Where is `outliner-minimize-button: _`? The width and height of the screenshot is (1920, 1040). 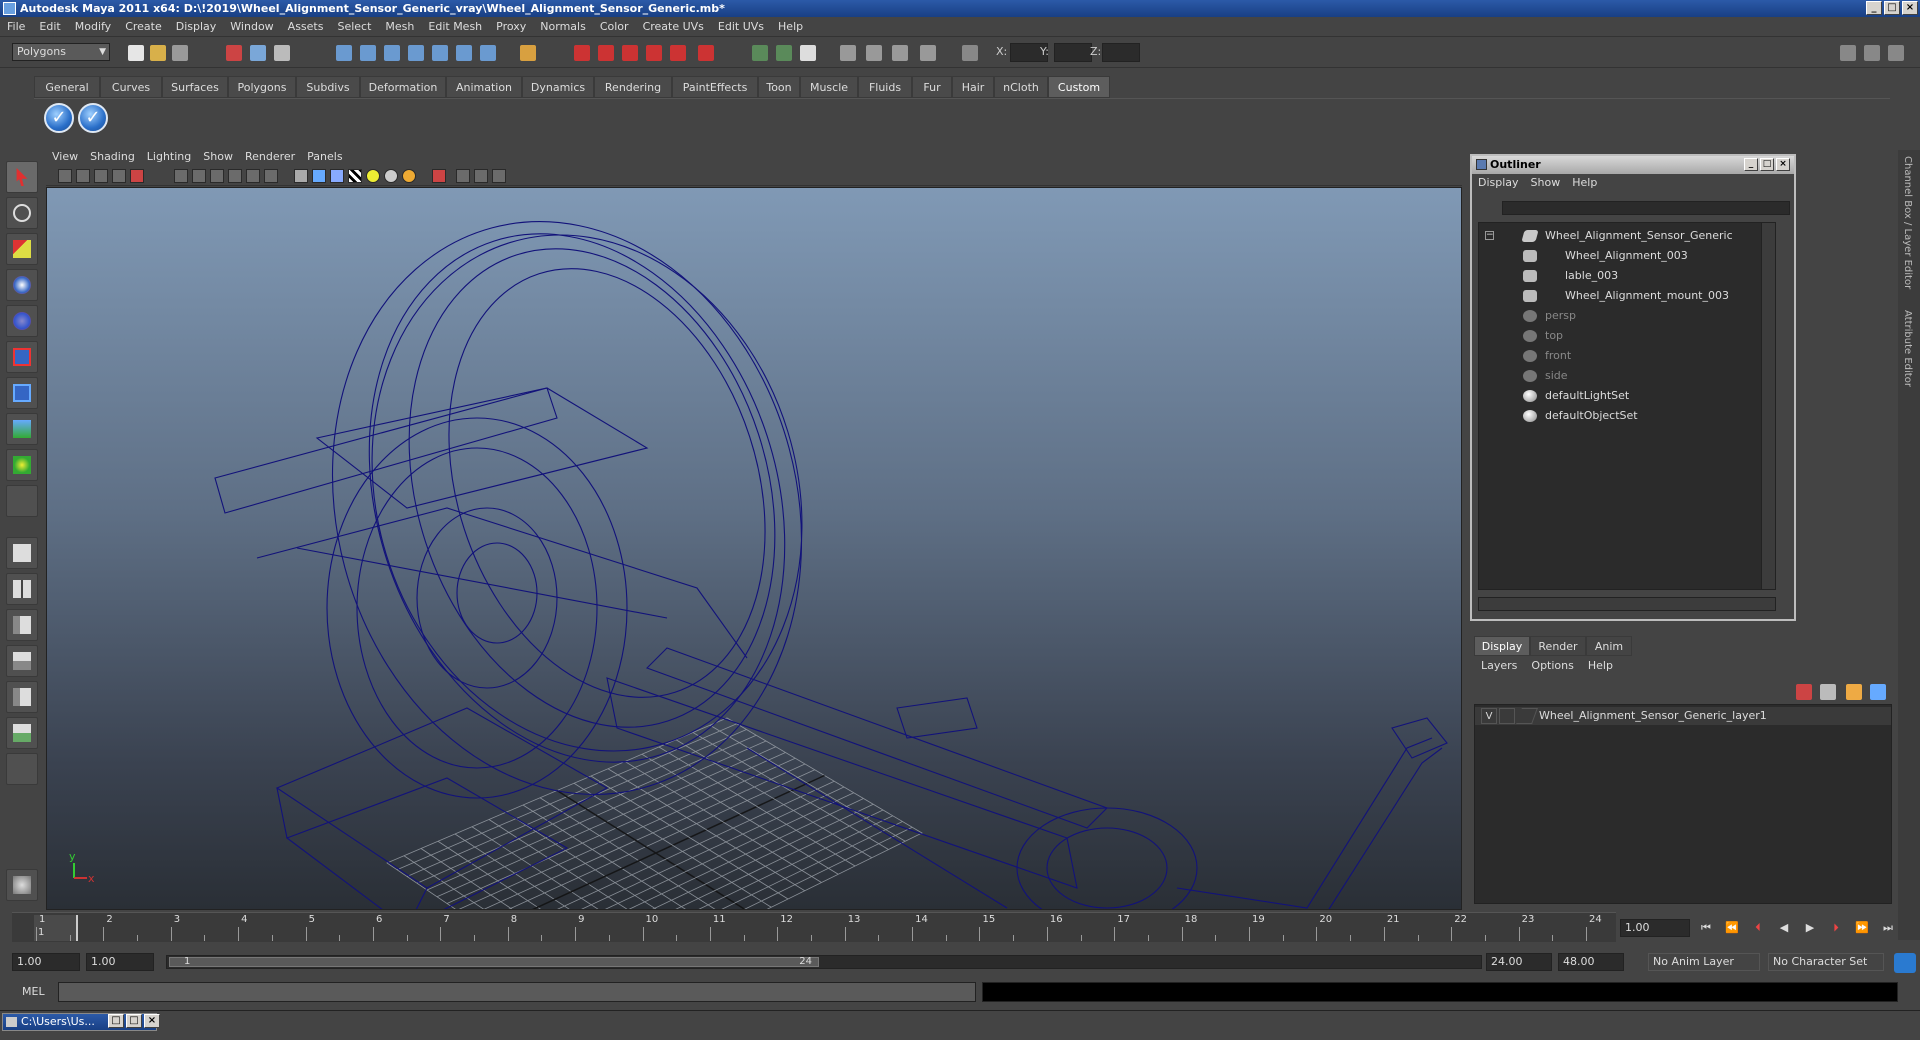
outliner-minimize-button: _ is located at coordinates (1751, 164).